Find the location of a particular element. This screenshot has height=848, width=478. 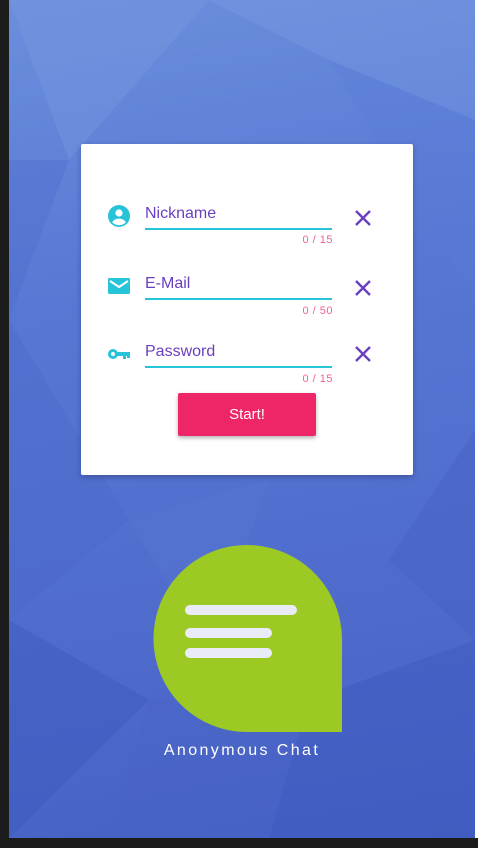

nickname-underline is located at coordinates (238, 229).